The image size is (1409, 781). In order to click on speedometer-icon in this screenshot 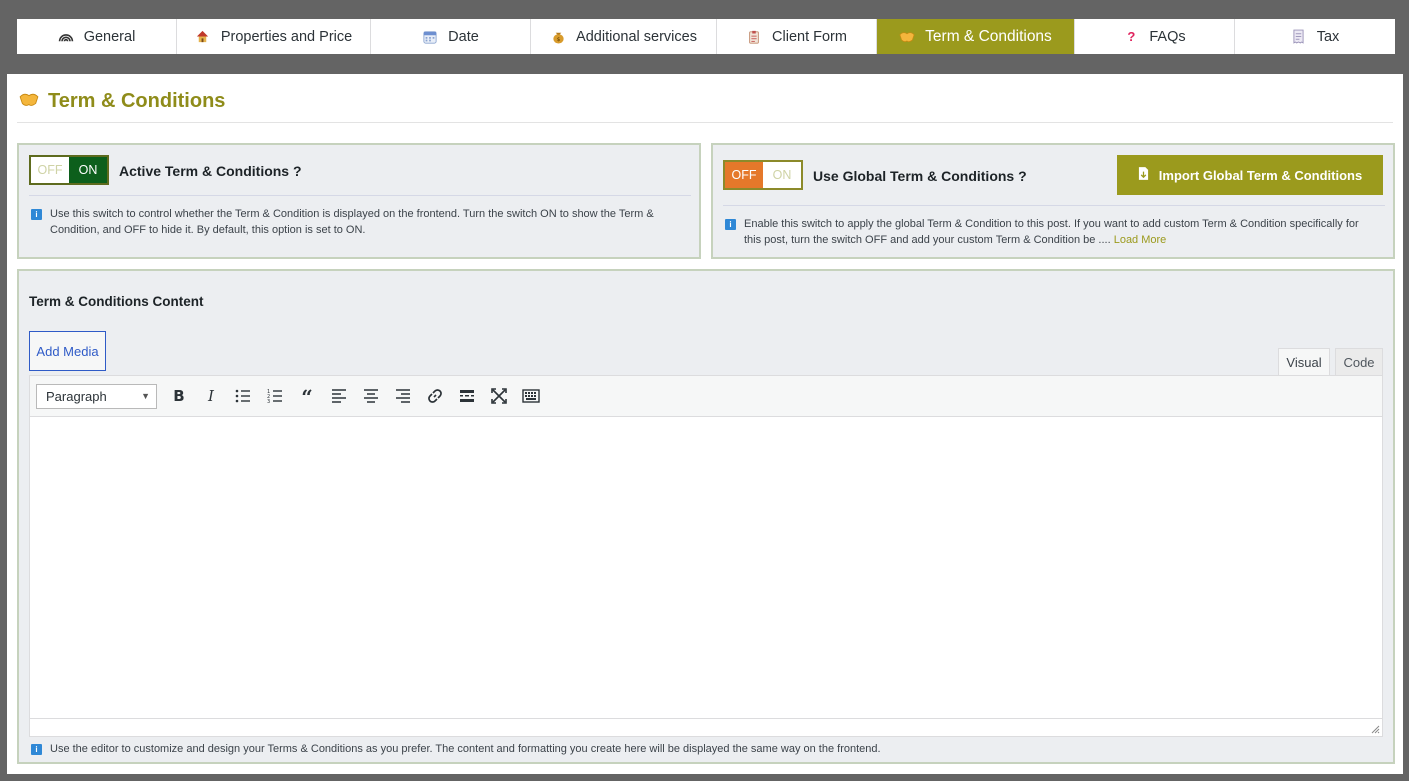, I will do `click(66, 37)`.